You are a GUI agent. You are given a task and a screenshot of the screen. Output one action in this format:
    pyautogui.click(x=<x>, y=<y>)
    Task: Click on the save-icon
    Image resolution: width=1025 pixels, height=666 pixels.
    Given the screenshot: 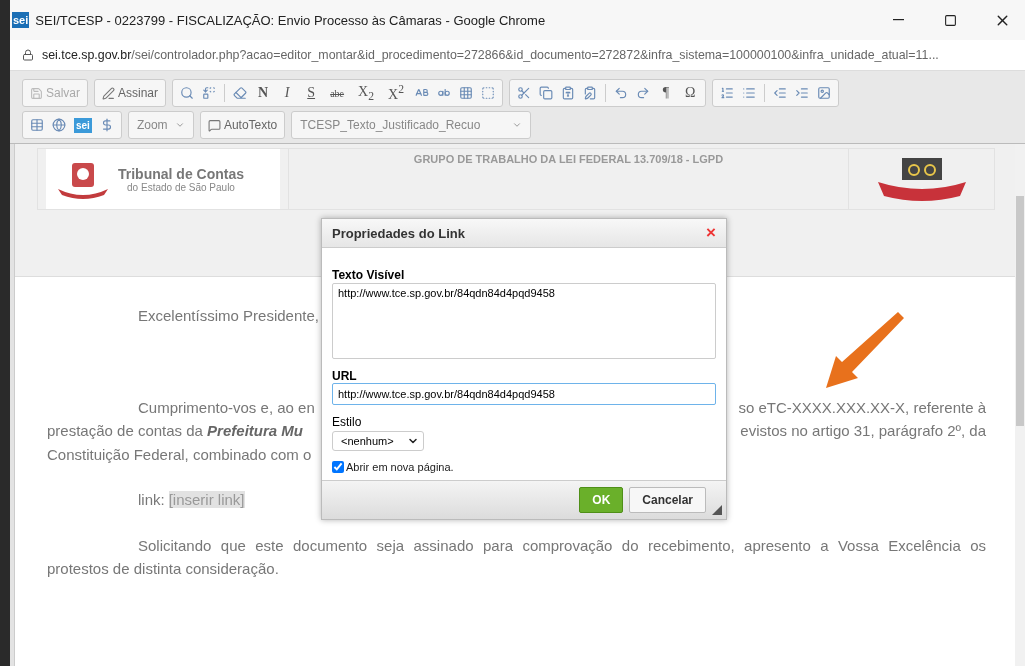 What is the action you would take?
    pyautogui.click(x=36, y=93)
    